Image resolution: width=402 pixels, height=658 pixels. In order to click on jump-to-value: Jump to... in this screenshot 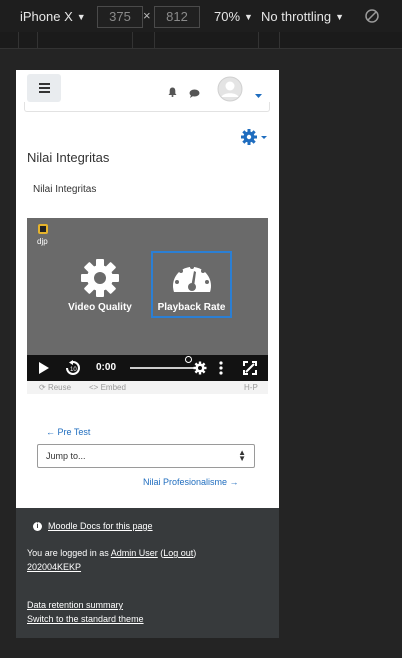, I will do `click(66, 456)`.